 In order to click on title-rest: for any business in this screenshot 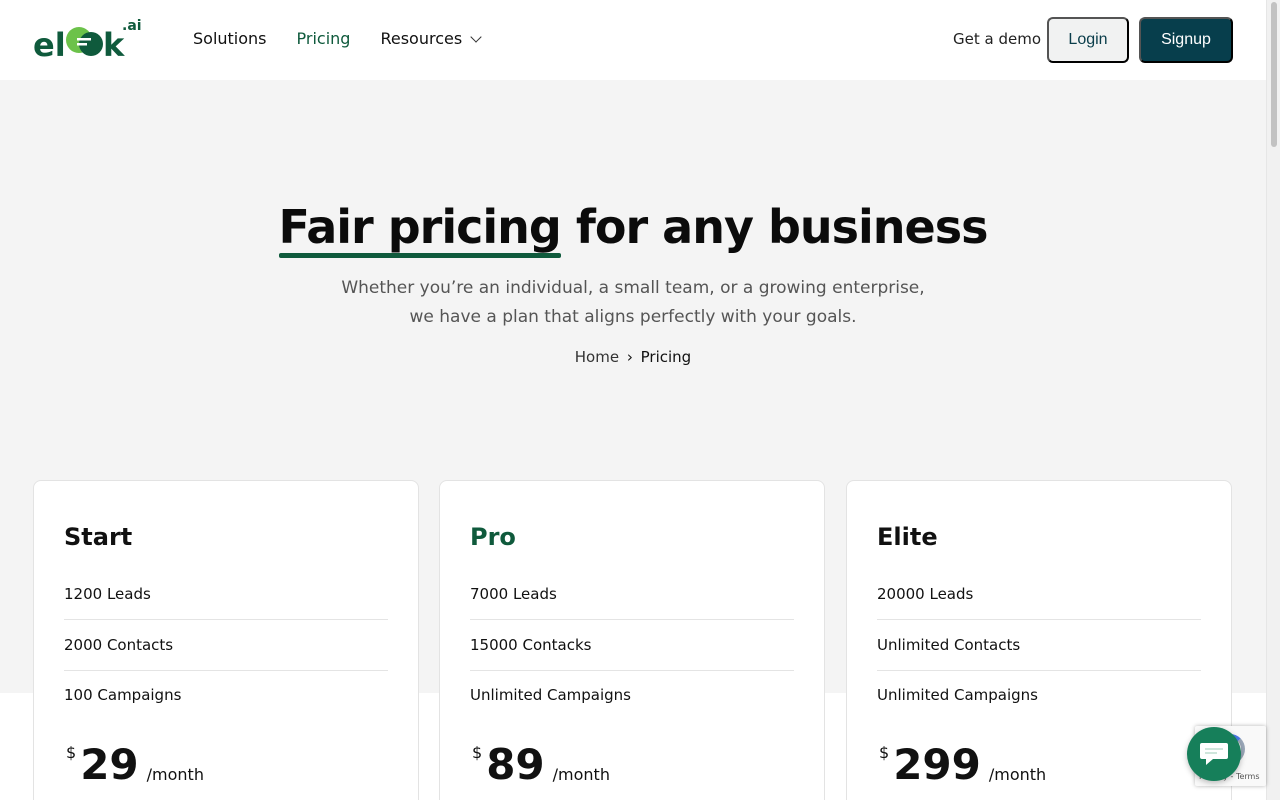, I will do `click(774, 227)`.